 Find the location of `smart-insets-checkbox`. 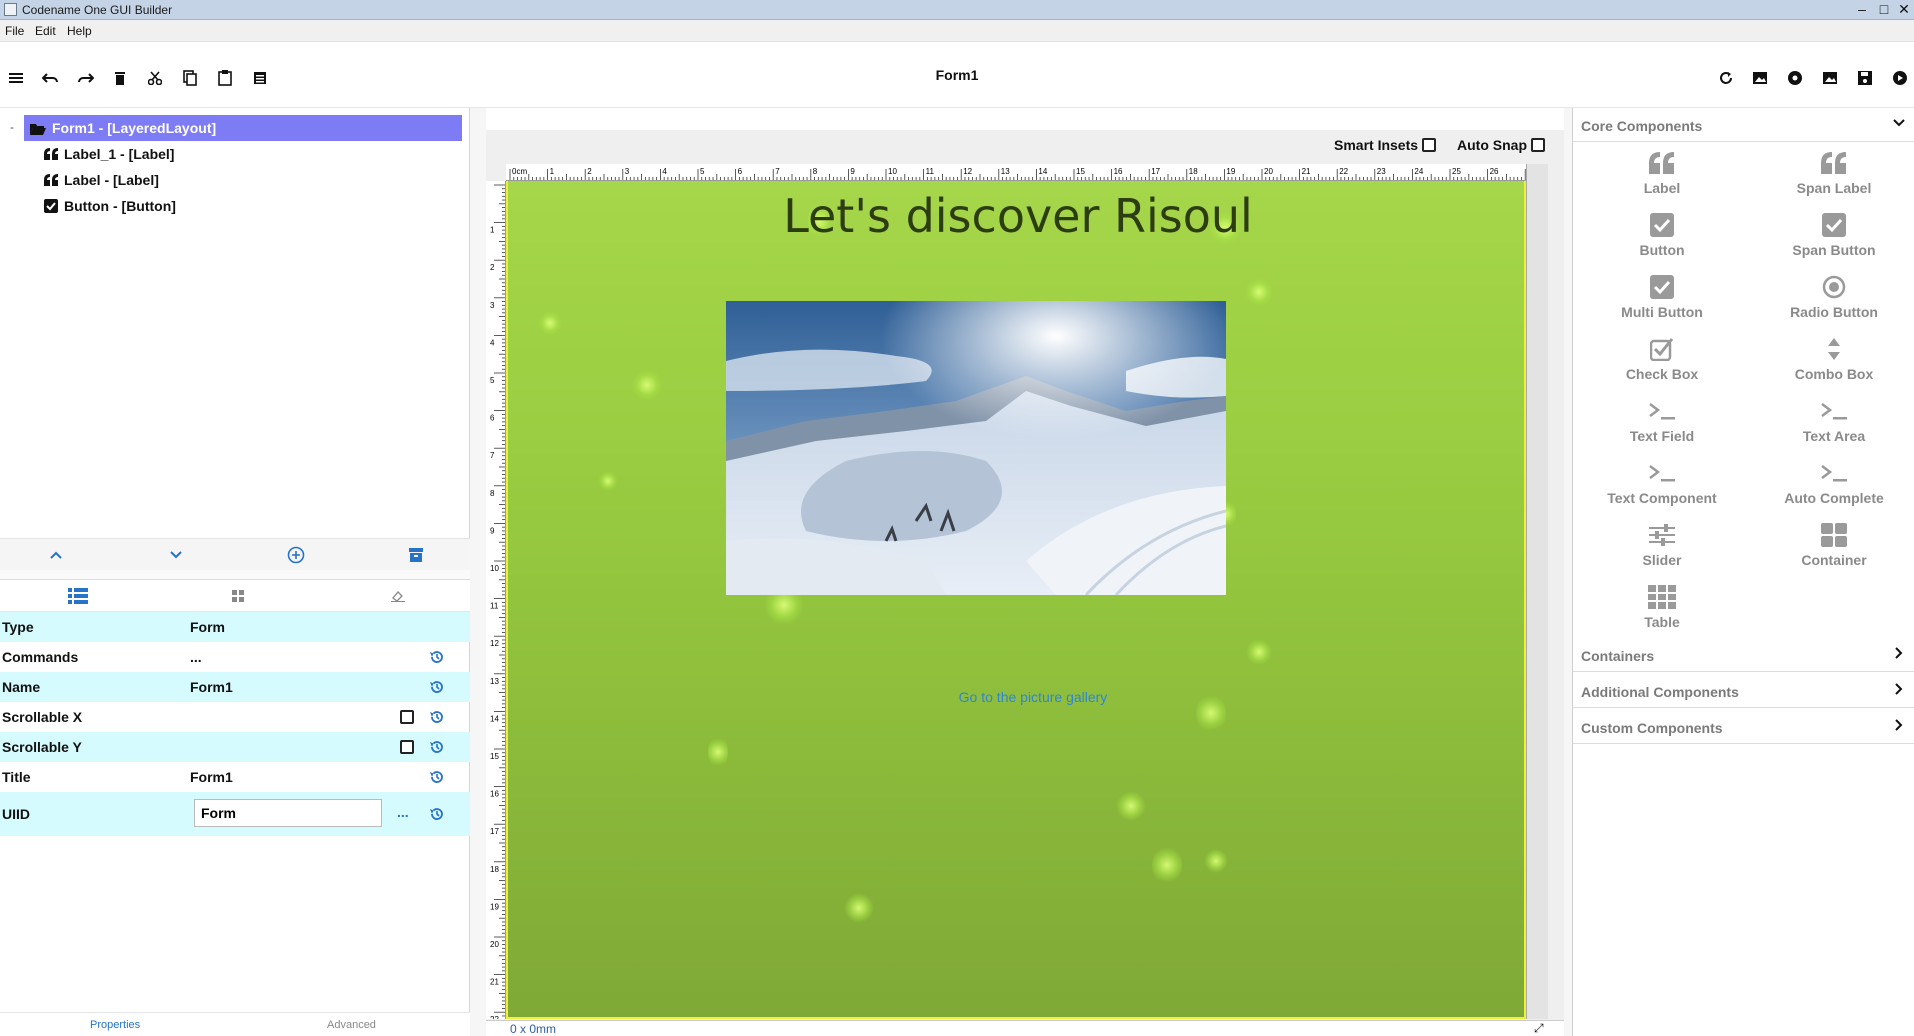

smart-insets-checkbox is located at coordinates (1429, 145).